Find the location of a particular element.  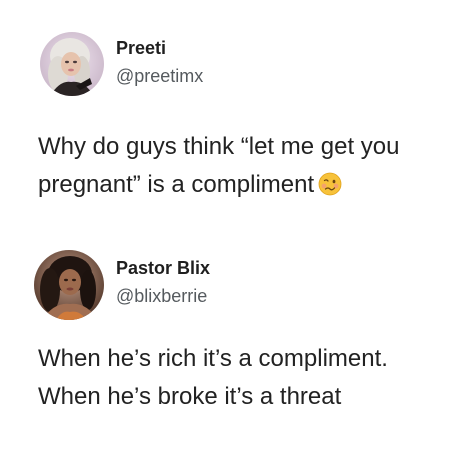

tweet-text-line: When he’s rich it’s a compliment. is located at coordinates (213, 358).